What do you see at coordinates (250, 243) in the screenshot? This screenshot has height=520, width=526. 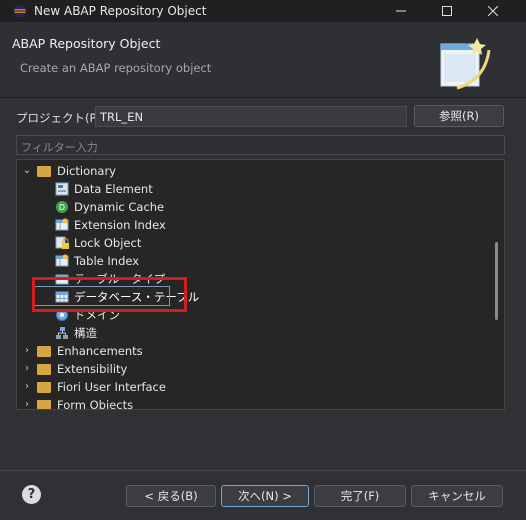 I see `tree-item-lock-object: Lock Object` at bounding box center [250, 243].